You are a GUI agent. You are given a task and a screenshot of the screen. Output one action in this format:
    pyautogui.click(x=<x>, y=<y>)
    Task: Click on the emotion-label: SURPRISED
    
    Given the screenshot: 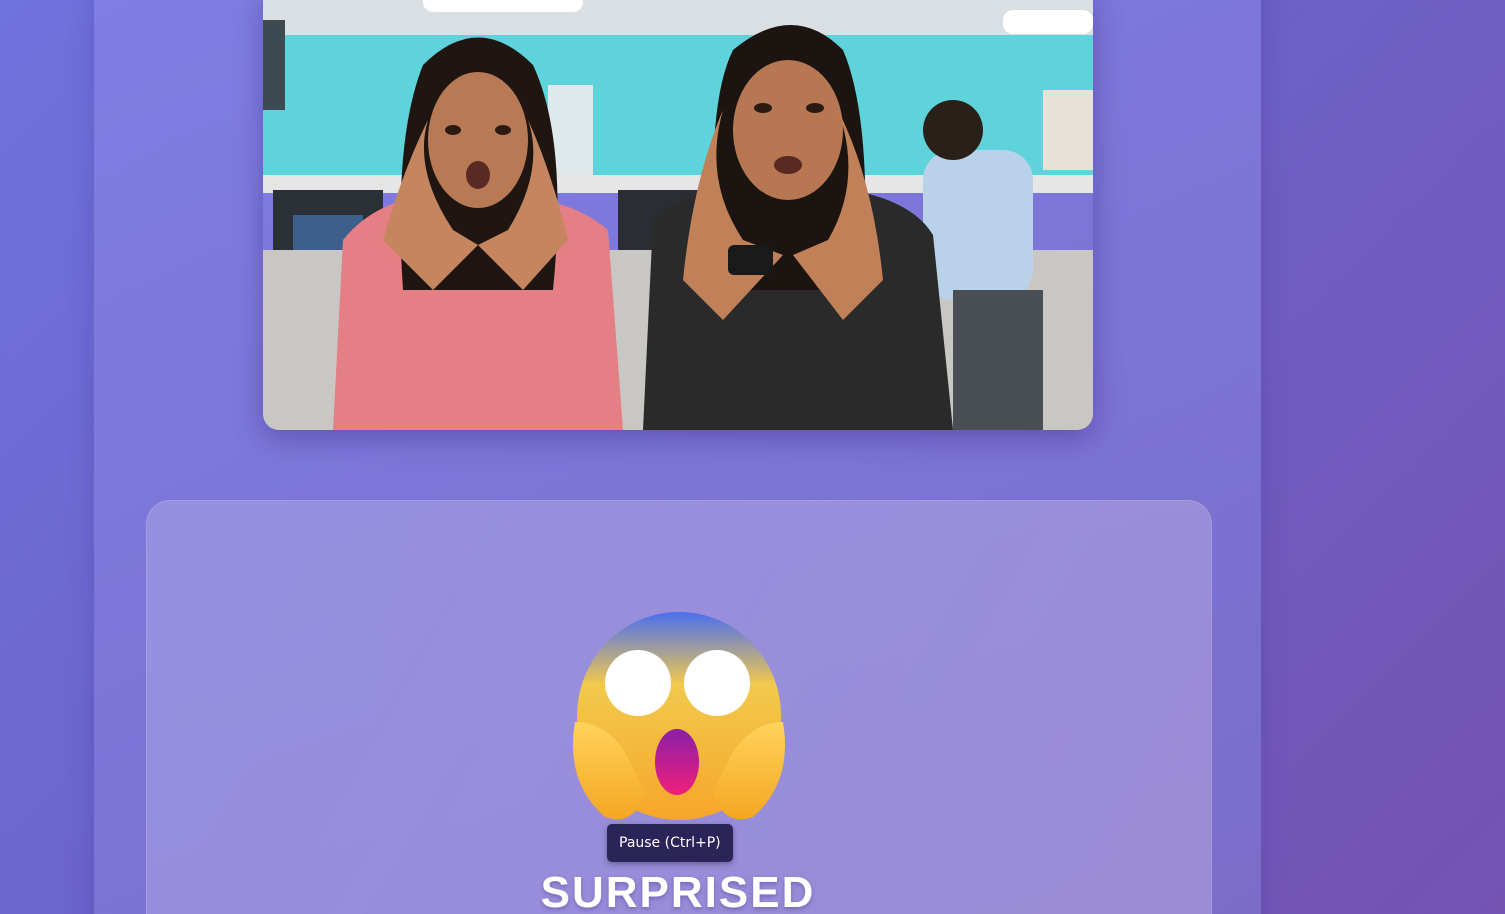 What is the action you would take?
    pyautogui.click(x=678, y=891)
    